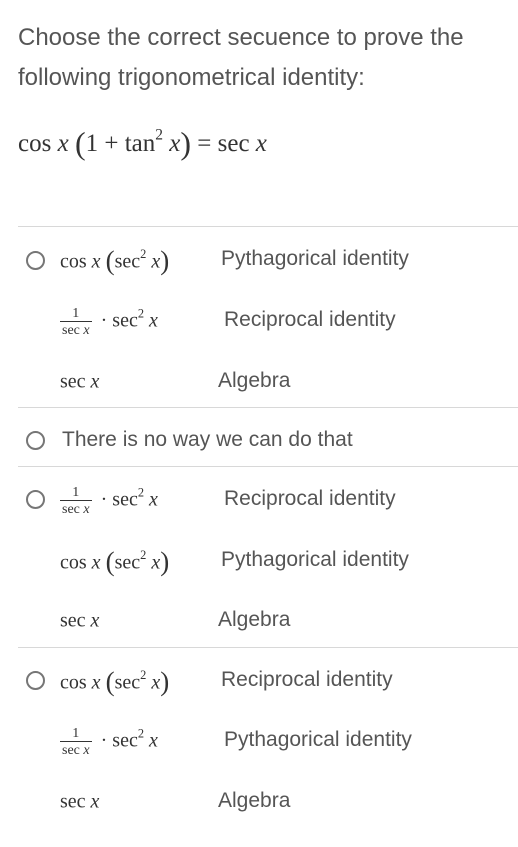  Describe the element at coordinates (80, 381) in the screenshot. I see `option-a-step-3-expr: sec x` at that location.